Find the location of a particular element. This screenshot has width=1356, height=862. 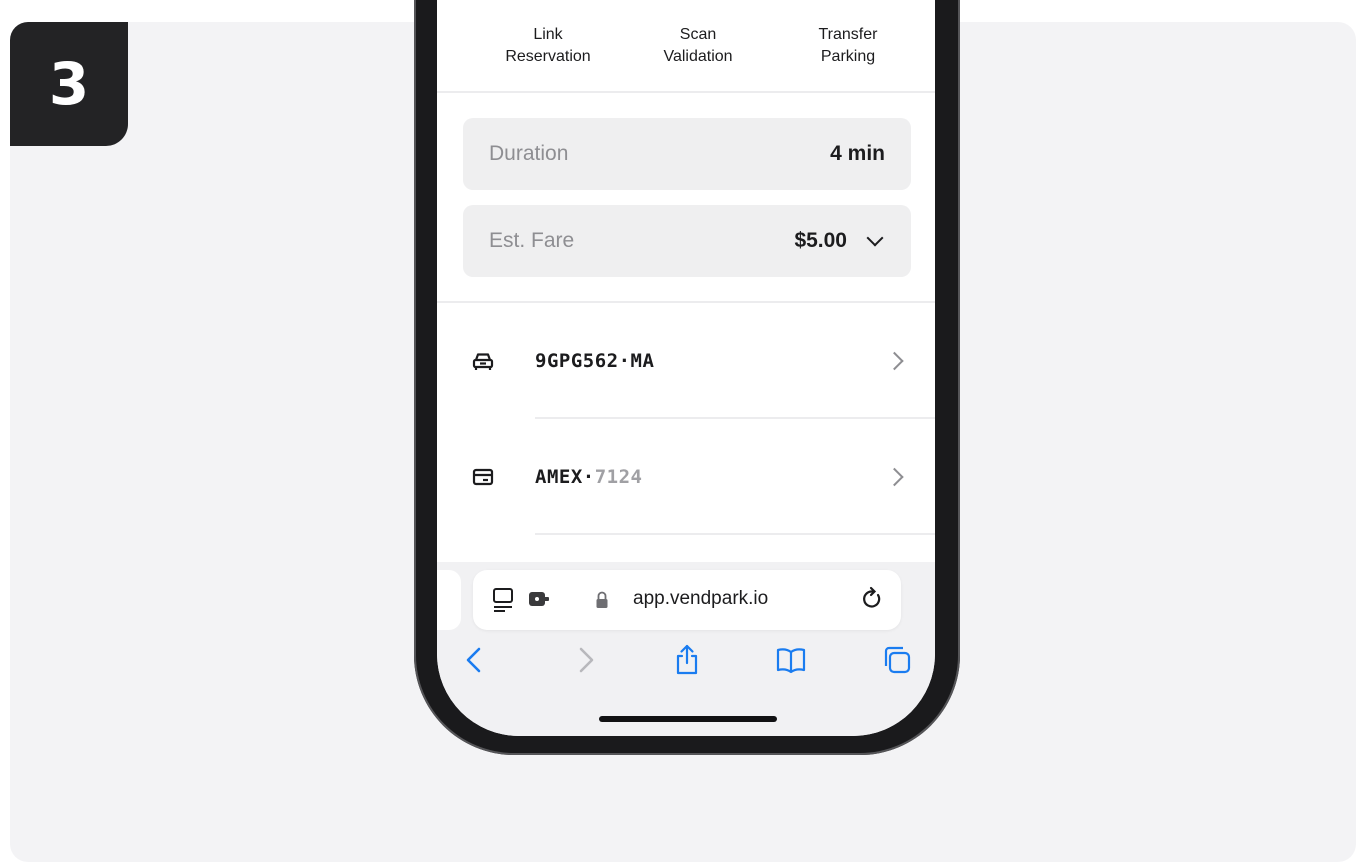

vehicle-text: 9GPG562·MA is located at coordinates (594, 361).